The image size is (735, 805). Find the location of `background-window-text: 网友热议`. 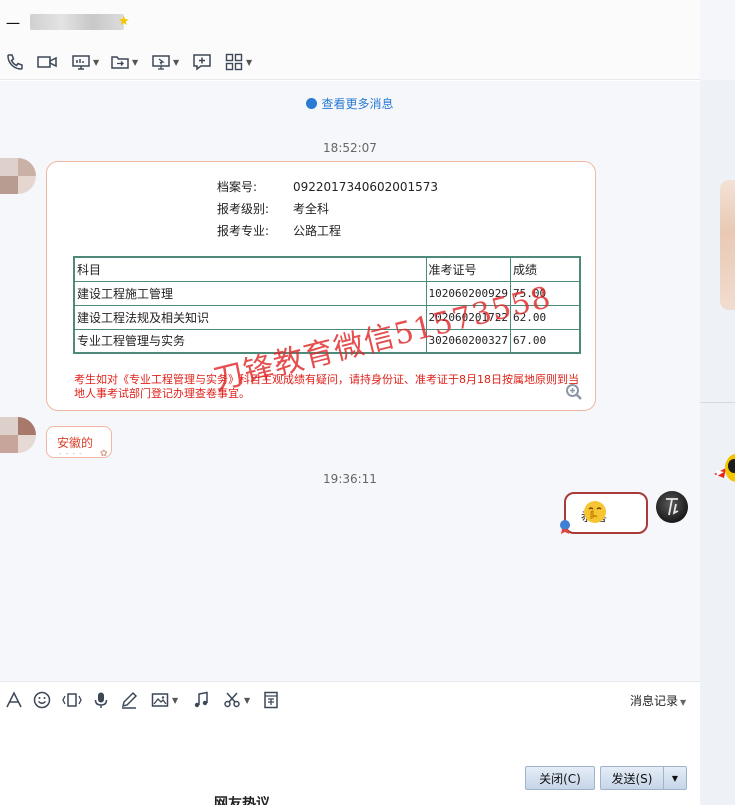

background-window-text: 网友热议 is located at coordinates (242, 800).